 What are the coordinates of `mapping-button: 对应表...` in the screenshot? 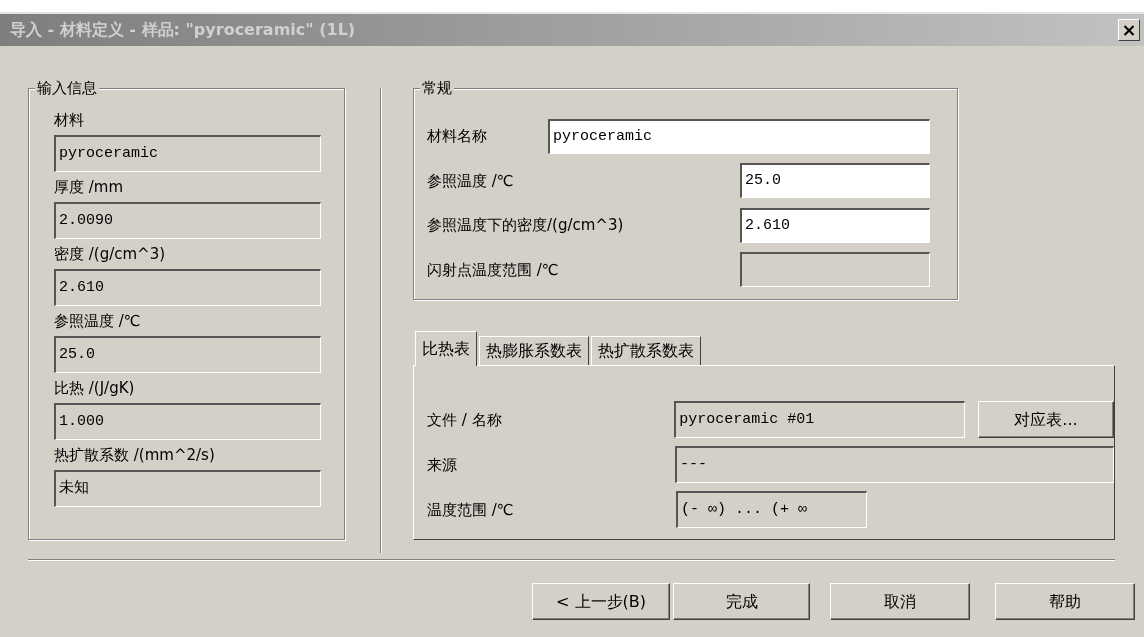 It's located at (1045, 419).